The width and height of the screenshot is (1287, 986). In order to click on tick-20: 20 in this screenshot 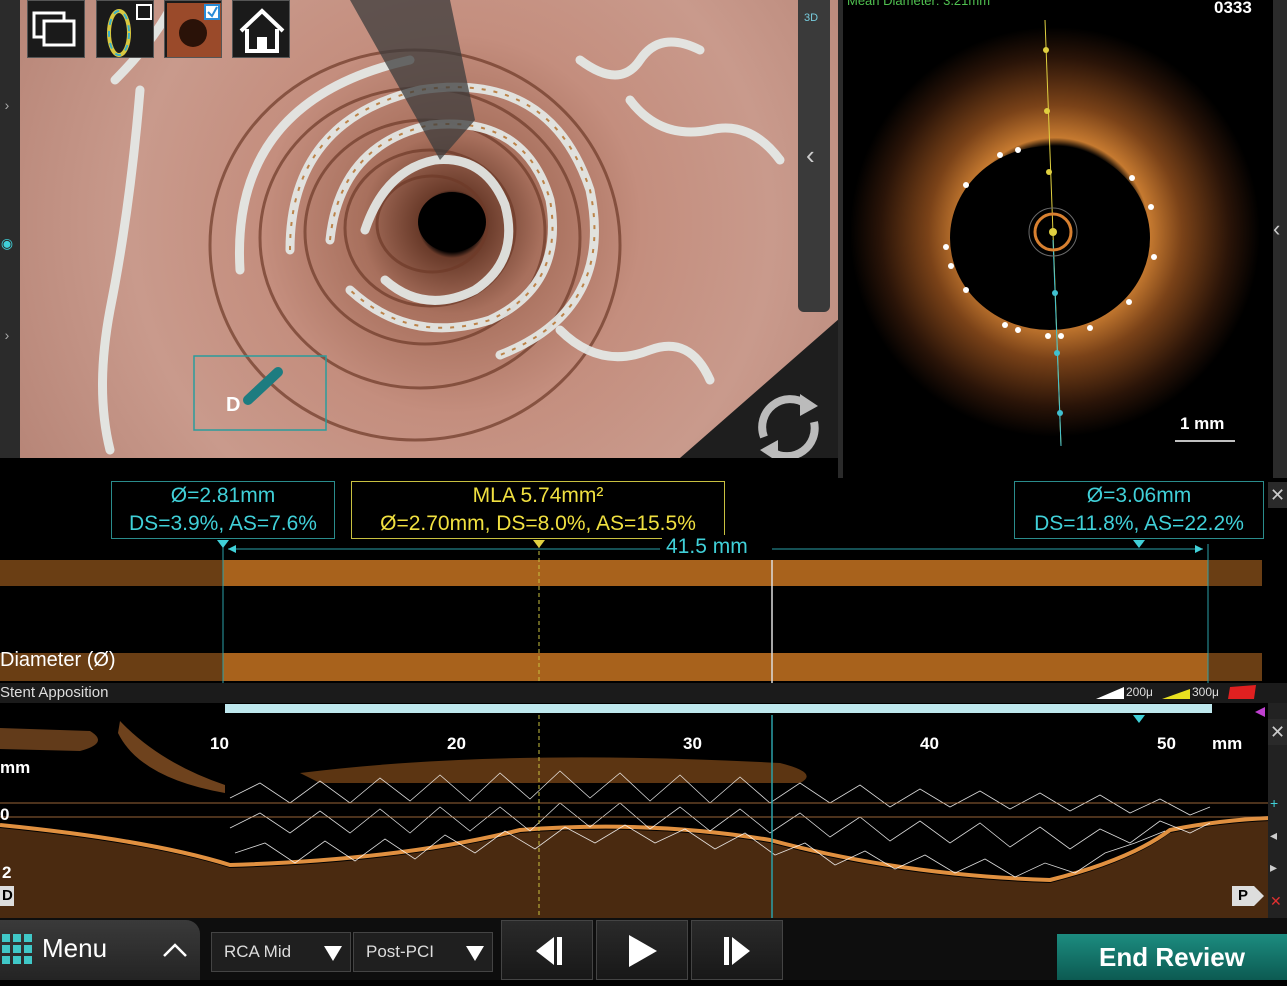, I will do `click(456, 743)`.